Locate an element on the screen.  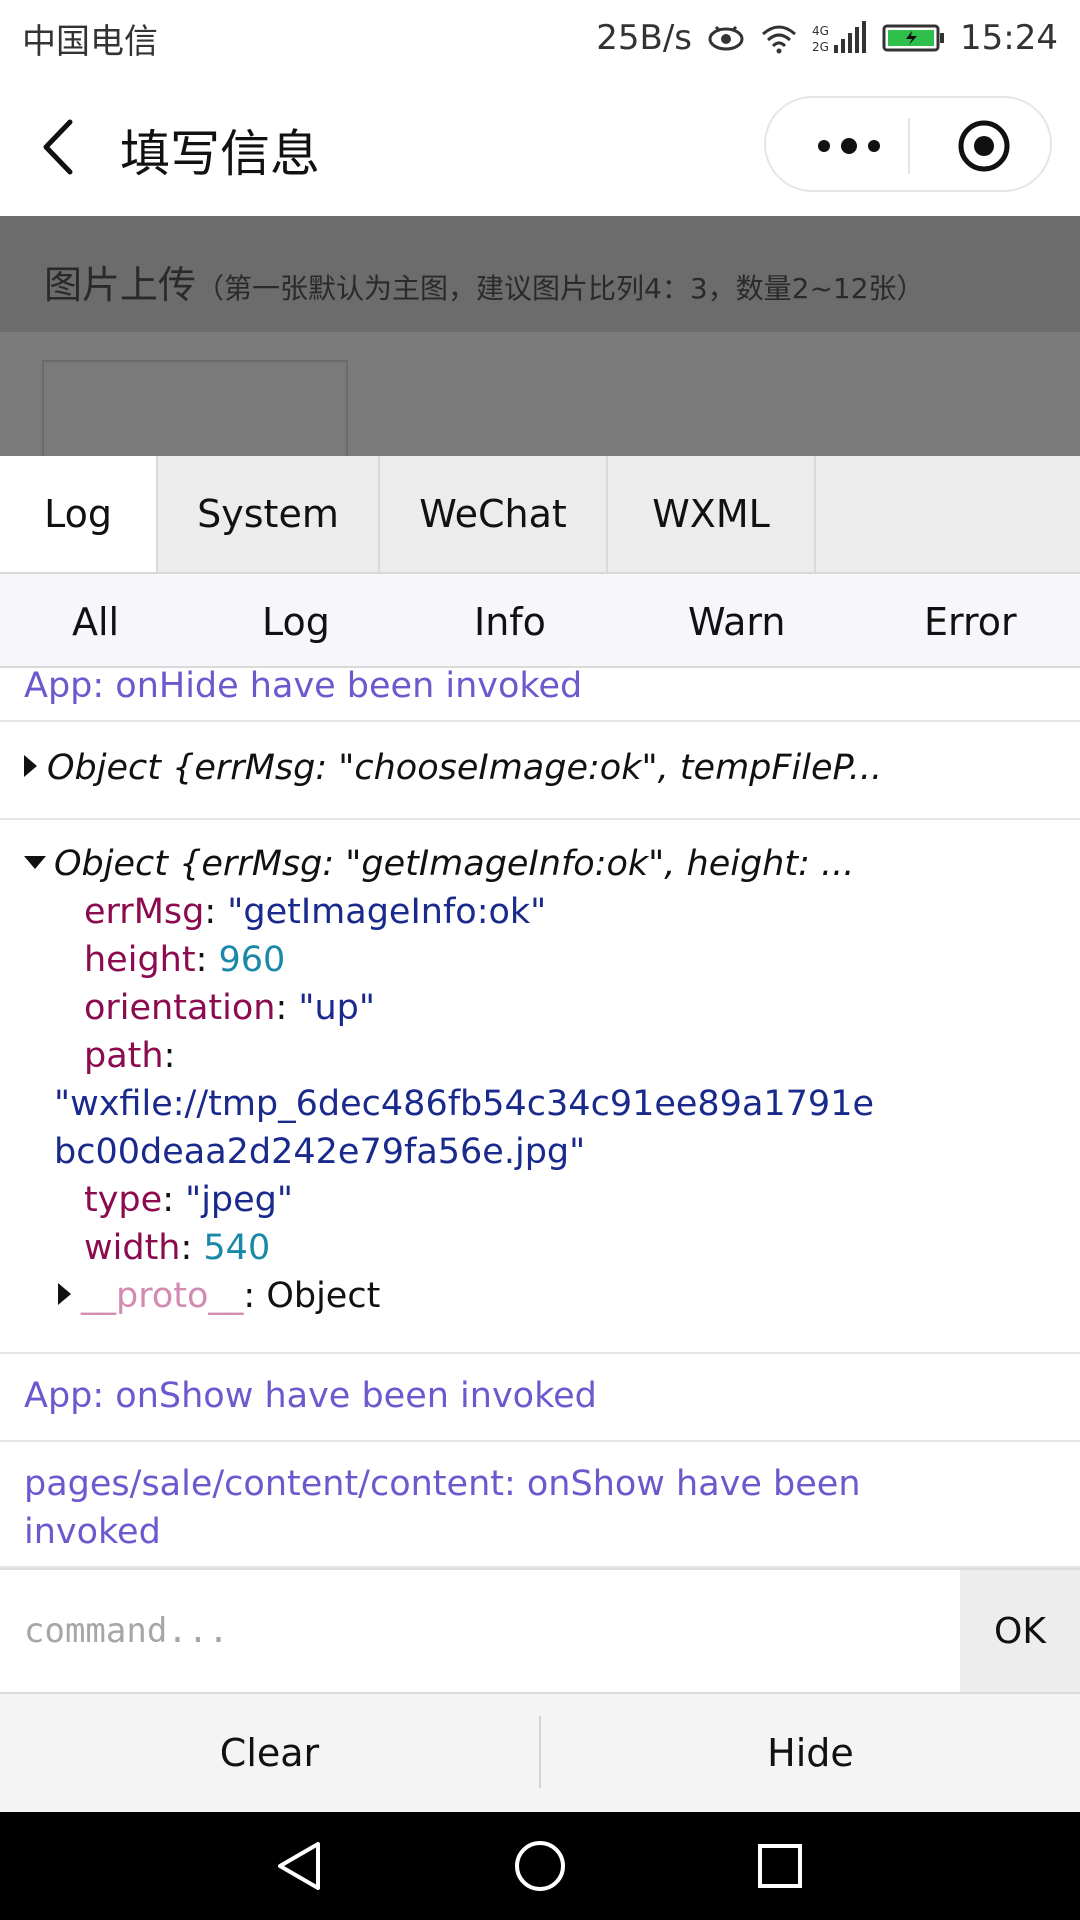
prop-value: Object is located at coordinates (323, 1296).